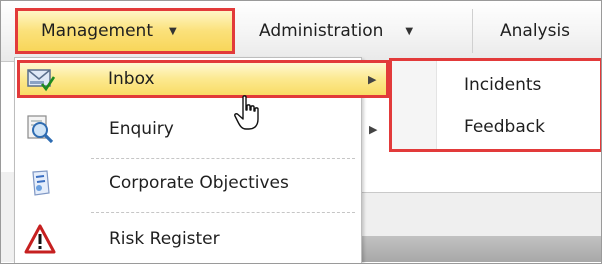  I want to click on submenu-item-incidents: Incidents, so click(502, 85).